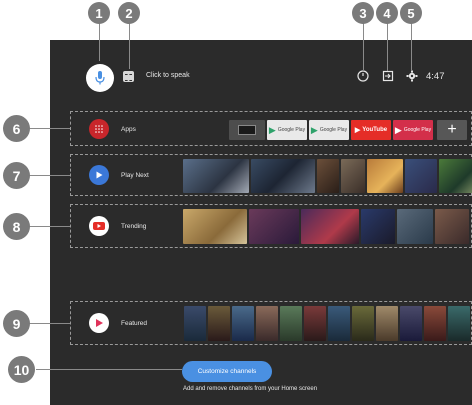 This screenshot has height=405, width=472. I want to click on featured-label: Featured, so click(134, 323).